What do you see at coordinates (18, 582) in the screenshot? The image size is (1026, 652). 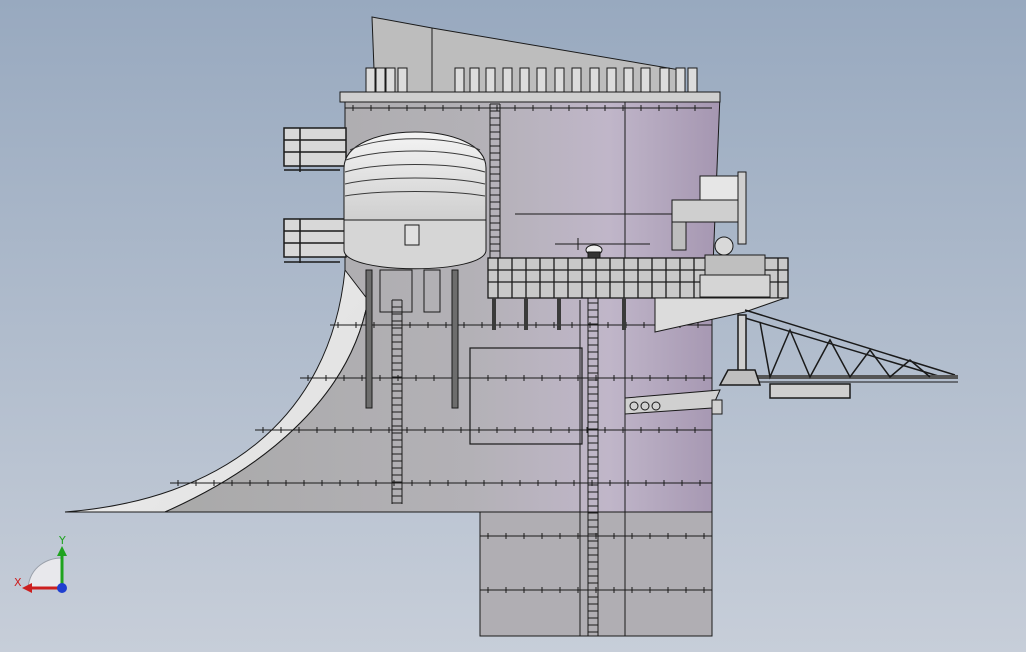 I see `x-axis-label: X` at bounding box center [18, 582].